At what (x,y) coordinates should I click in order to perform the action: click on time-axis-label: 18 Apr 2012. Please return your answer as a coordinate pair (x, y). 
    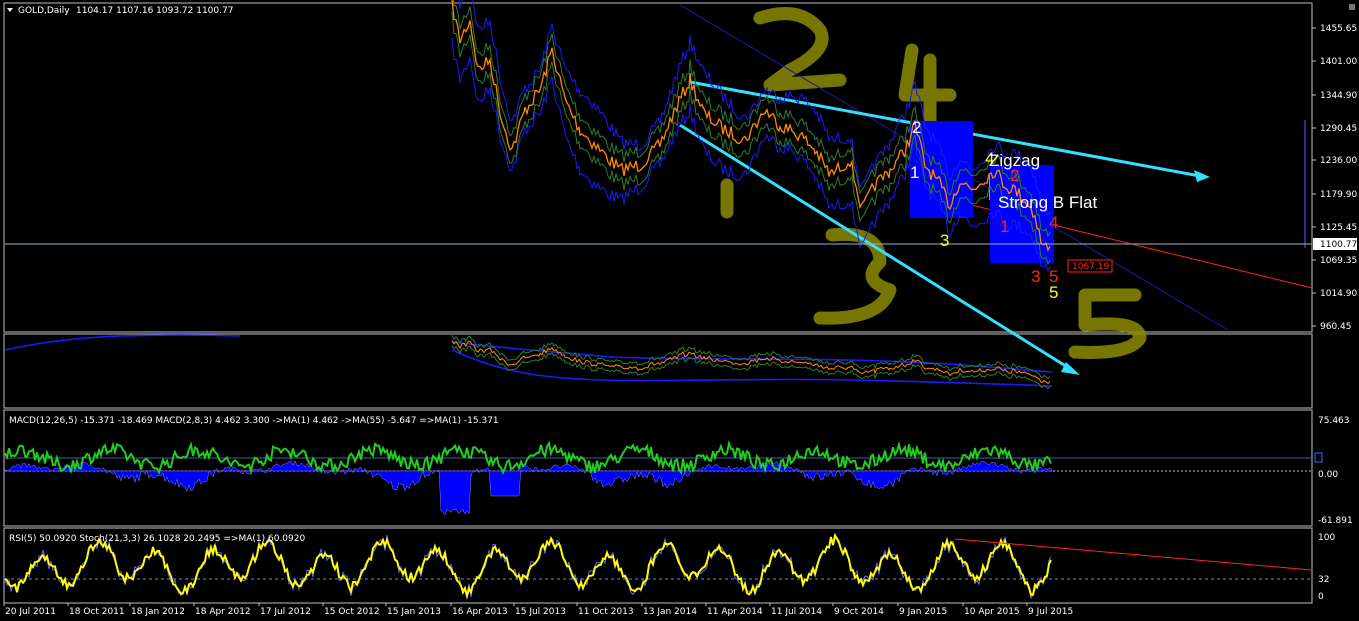
    Looking at the image, I should click on (223, 612).